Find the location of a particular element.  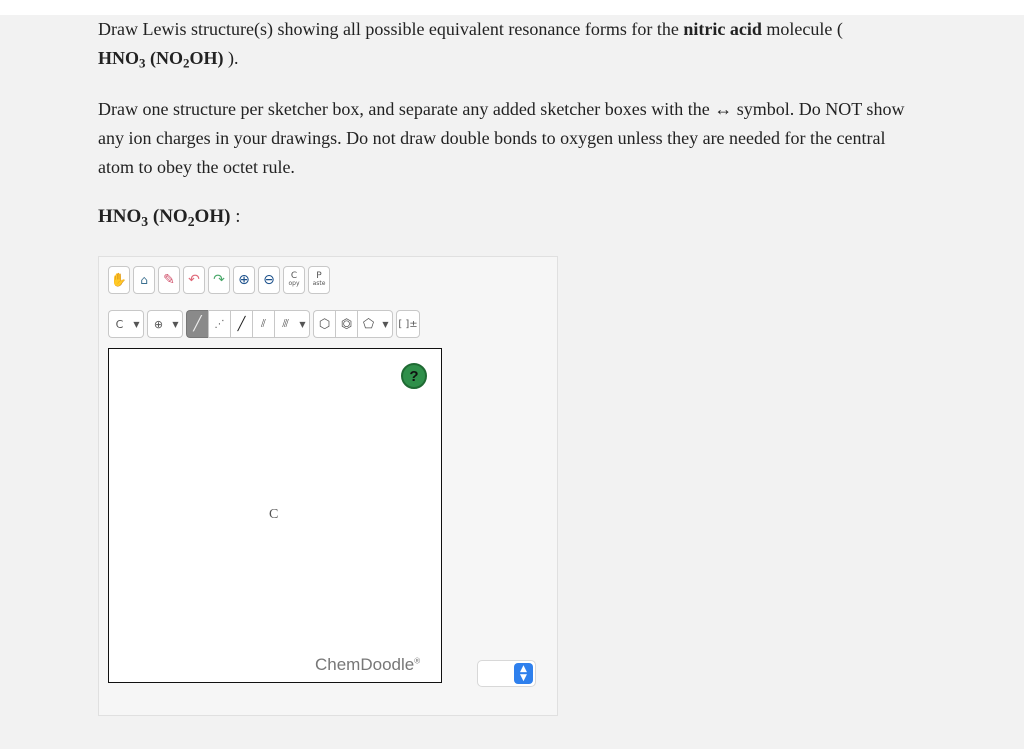

help-button: ? is located at coordinates (414, 376).